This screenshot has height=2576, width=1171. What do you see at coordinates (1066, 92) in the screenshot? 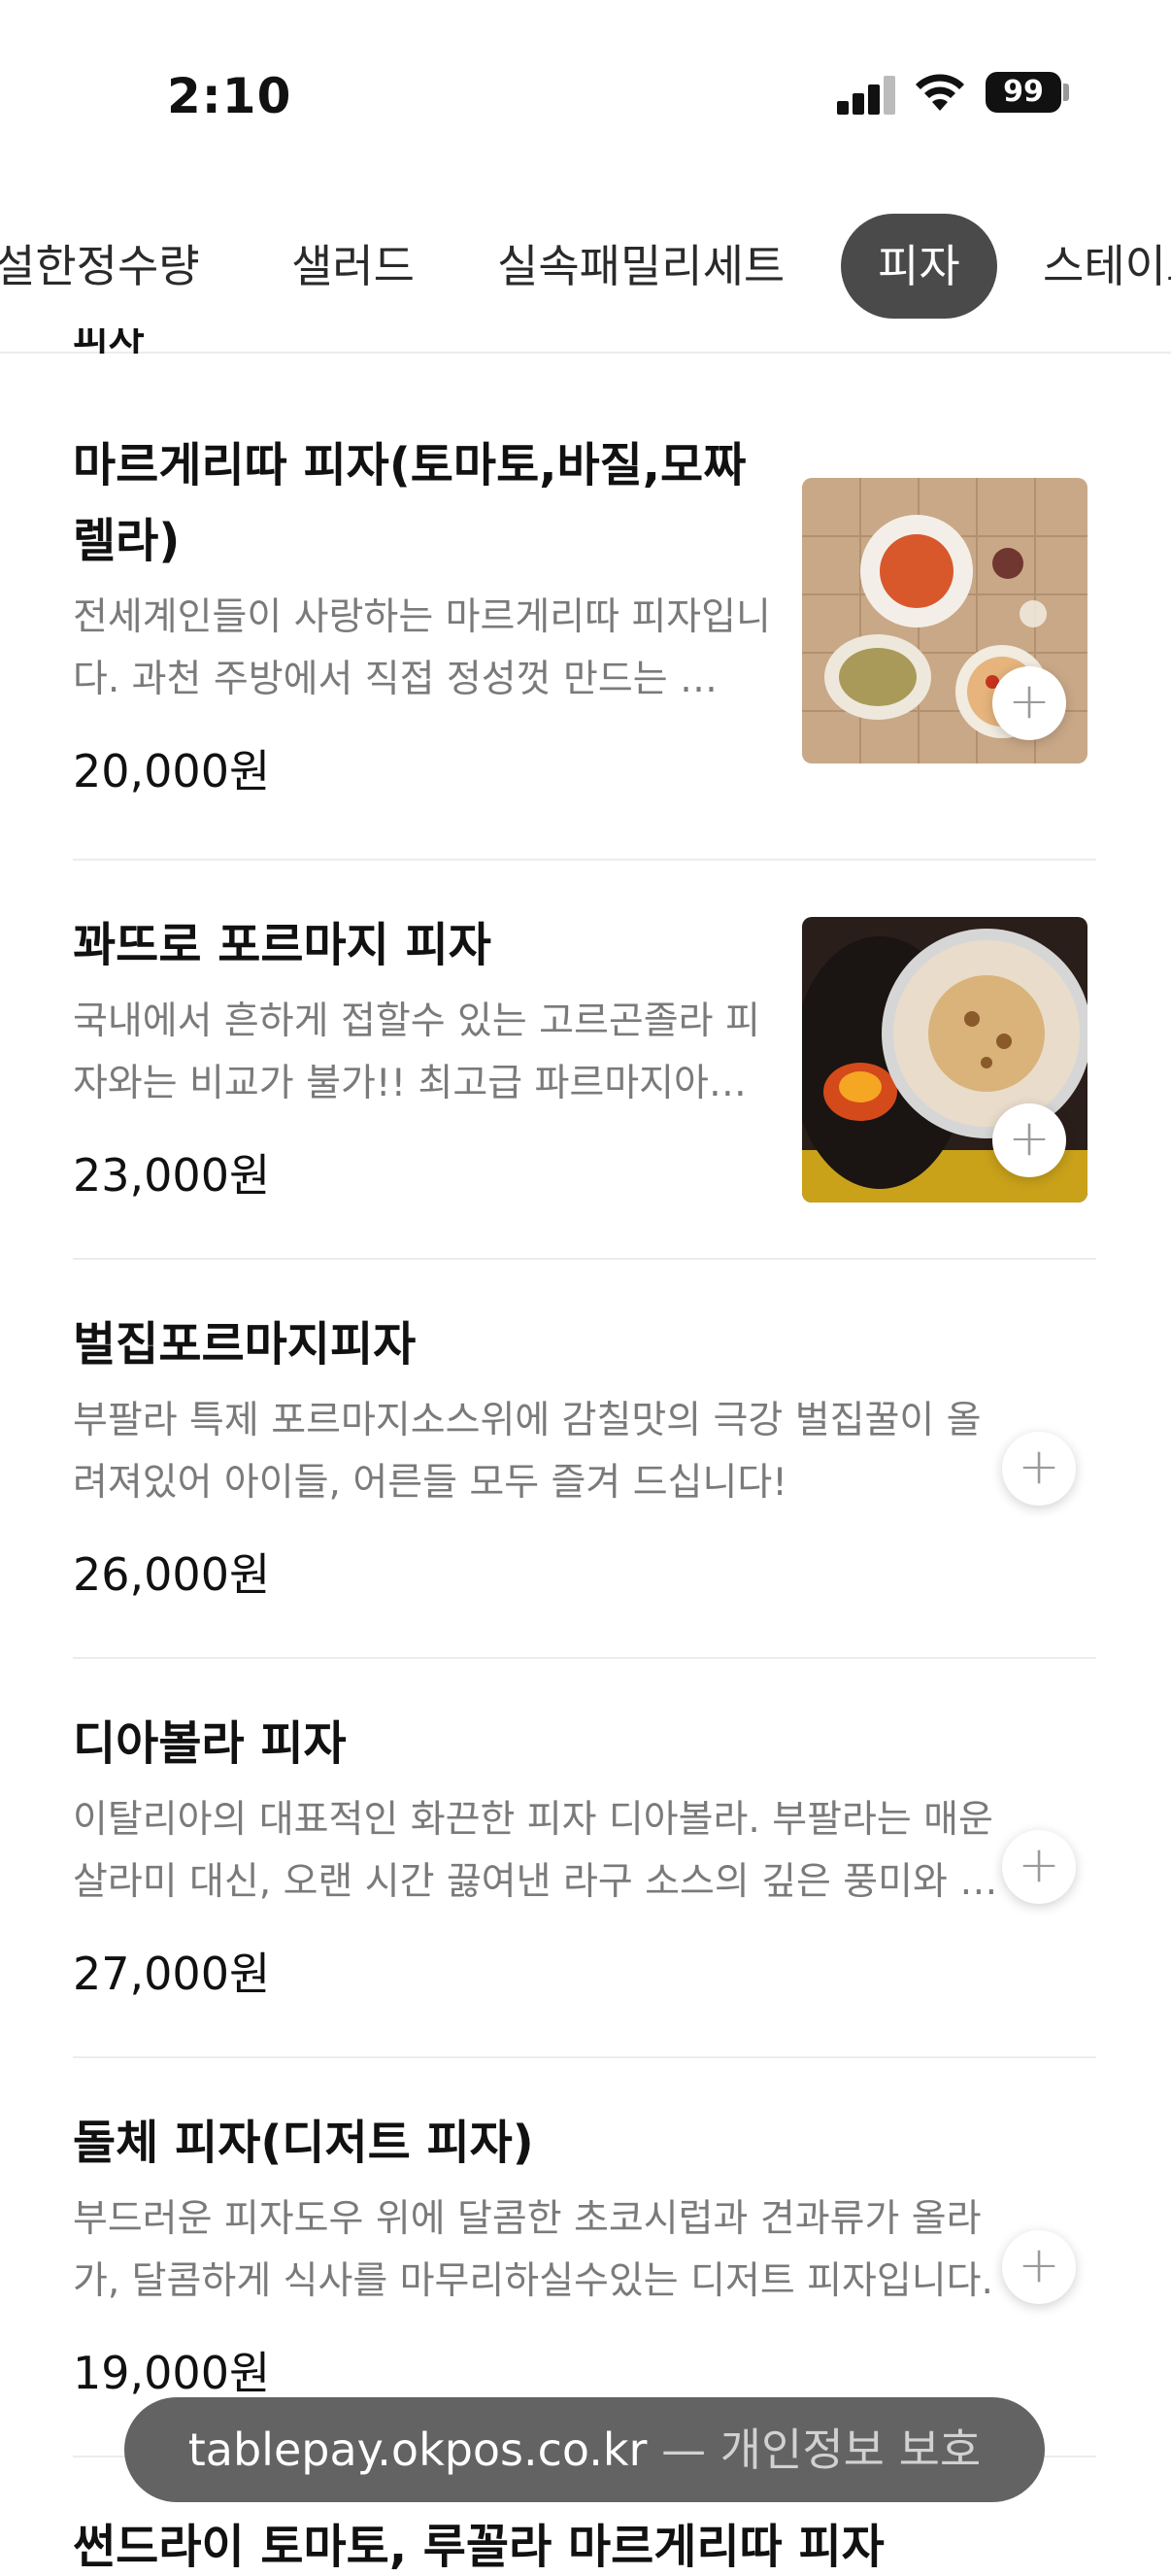
I see `battery-tip` at bounding box center [1066, 92].